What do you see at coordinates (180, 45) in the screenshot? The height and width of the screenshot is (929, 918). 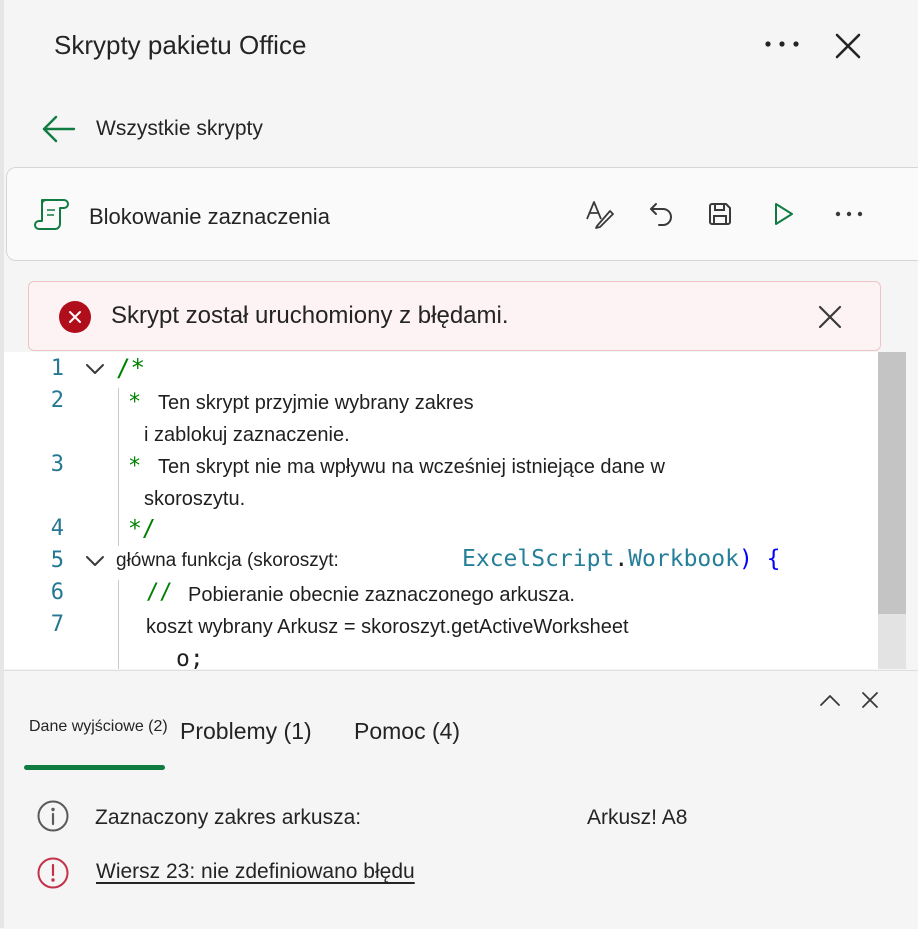 I see `pane-title: Skrypty pakietu Office` at bounding box center [180, 45].